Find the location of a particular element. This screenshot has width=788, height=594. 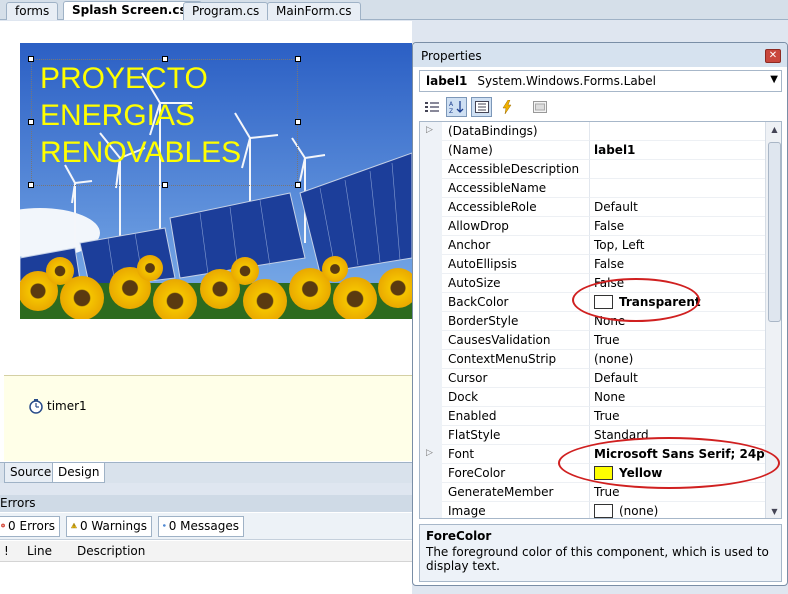

resize-handle-b is located at coordinates (165, 185).